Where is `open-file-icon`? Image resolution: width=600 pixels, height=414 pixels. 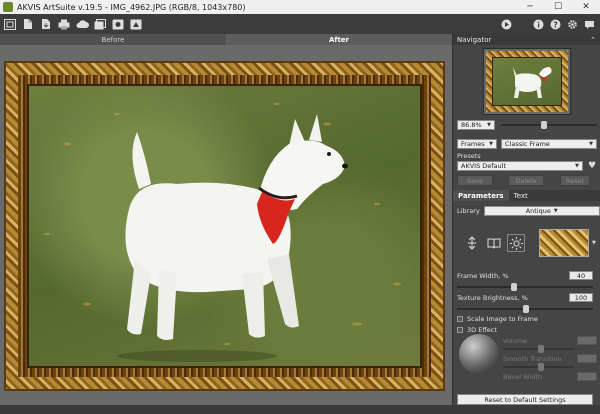
open-file-icon is located at coordinates (28, 24).